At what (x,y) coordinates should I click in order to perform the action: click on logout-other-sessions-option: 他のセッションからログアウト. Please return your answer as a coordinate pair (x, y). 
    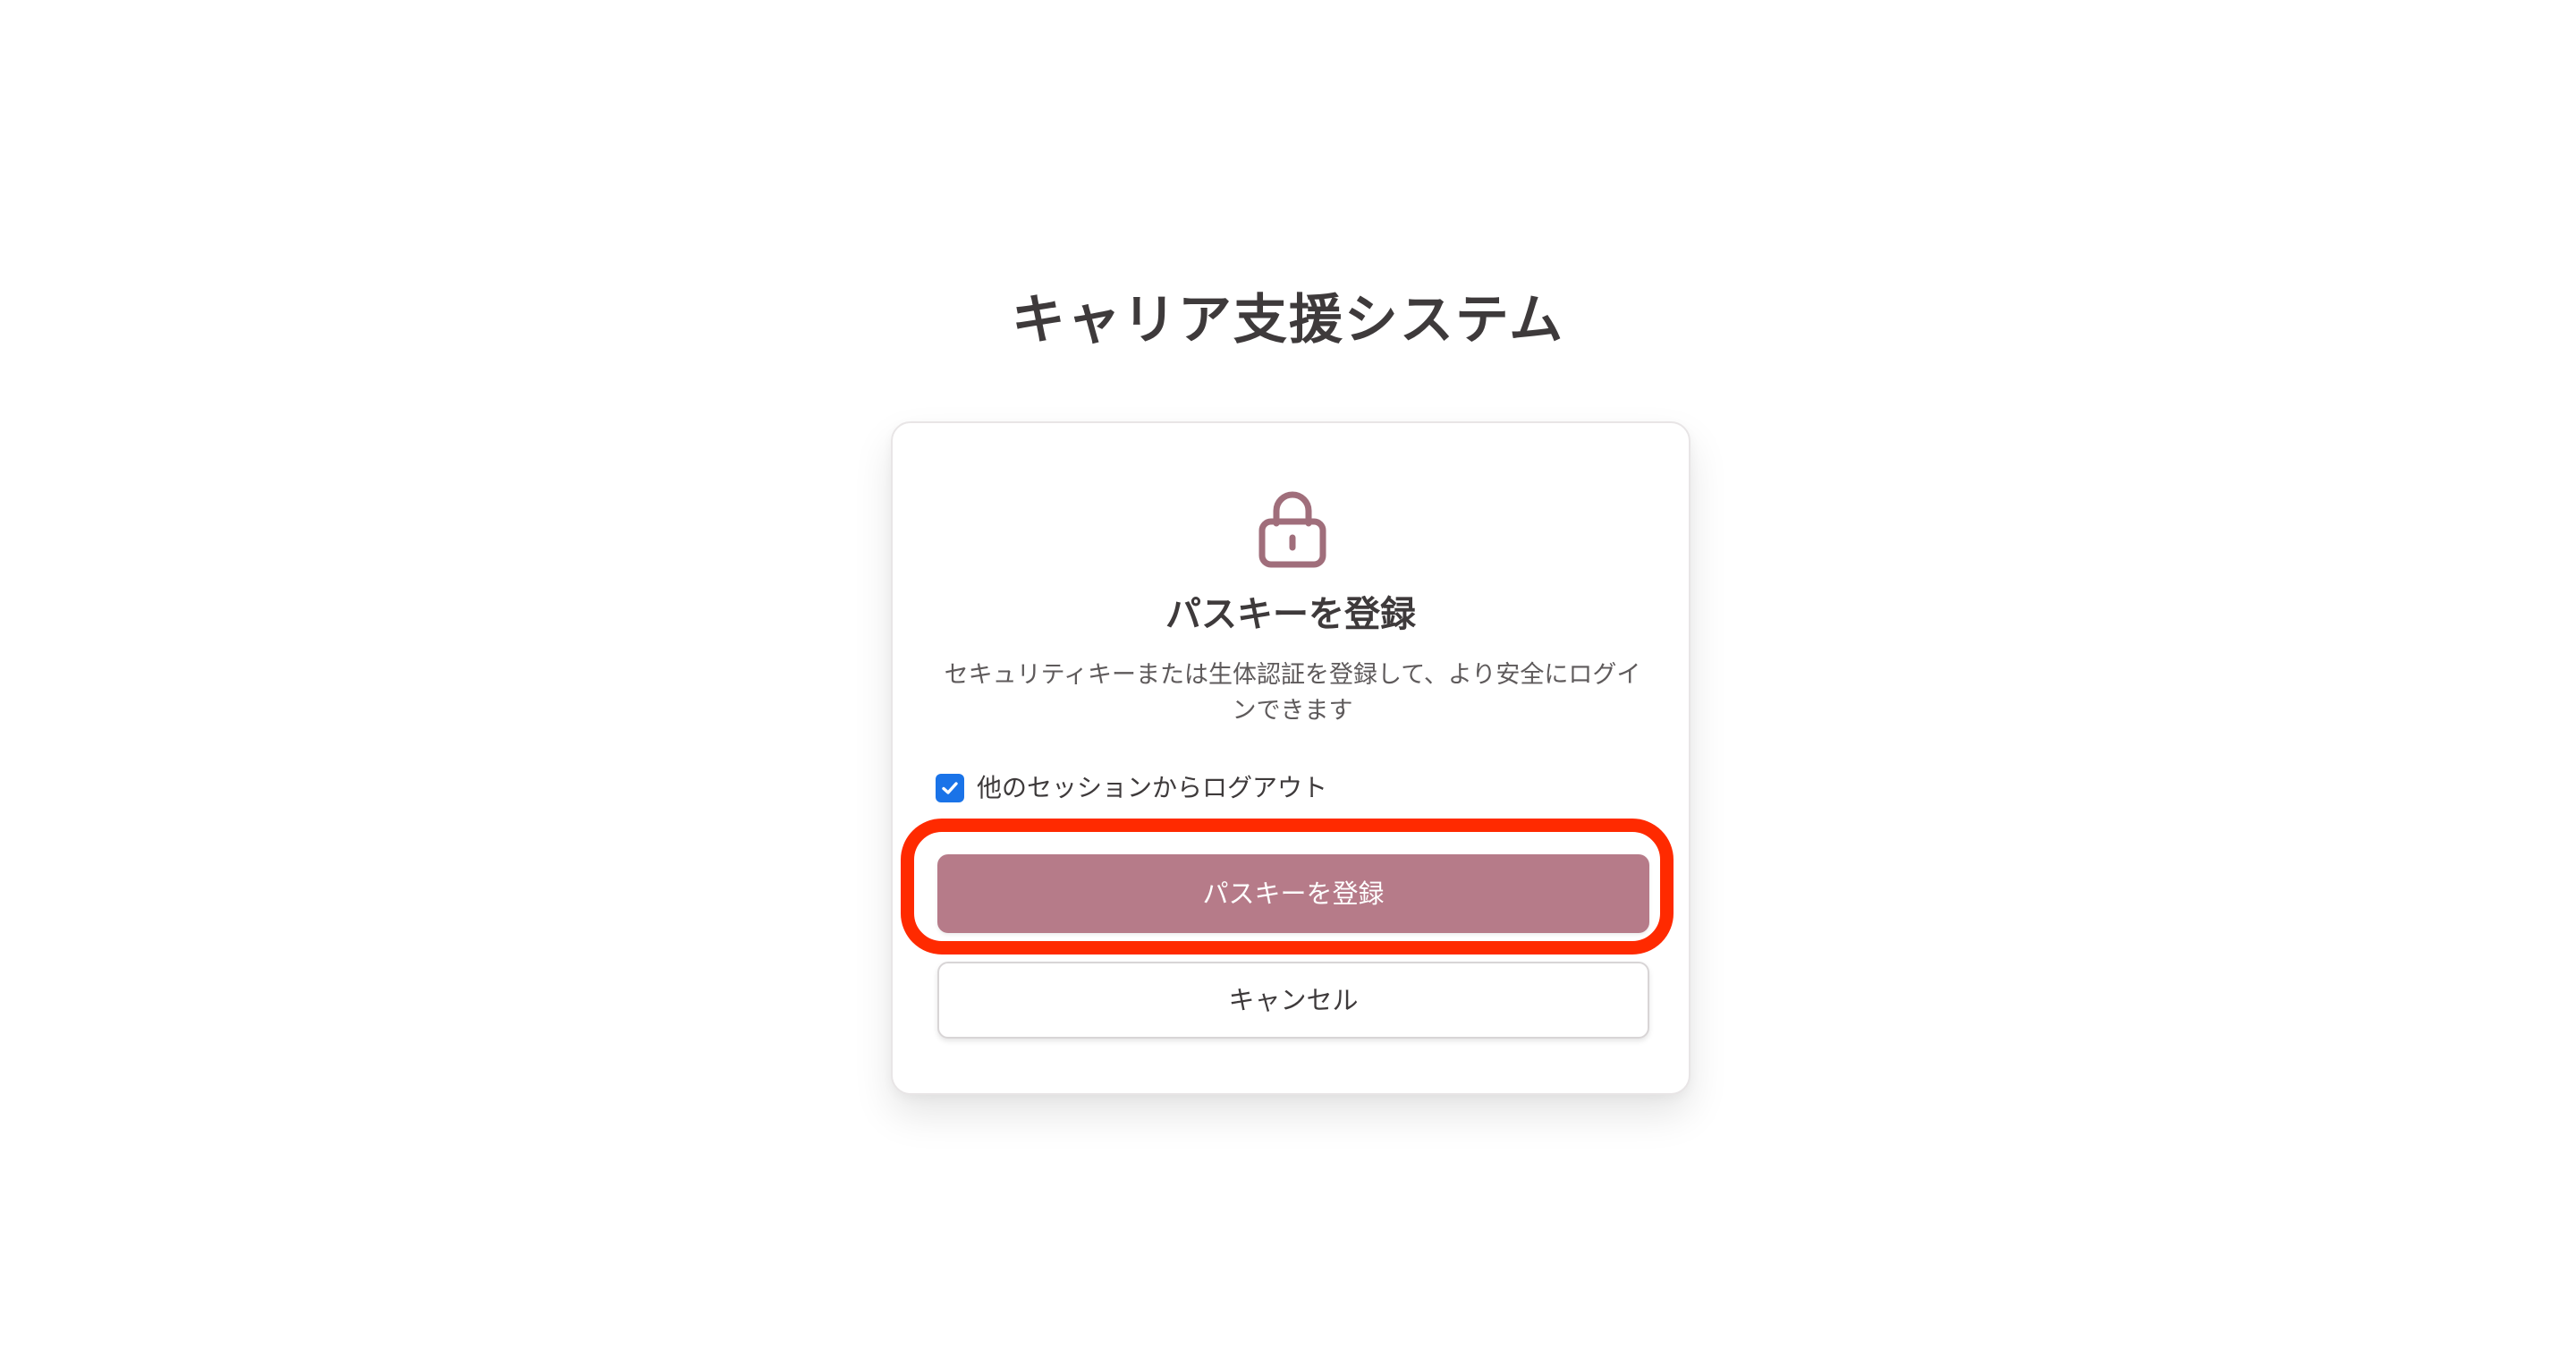
    Looking at the image, I should click on (1131, 788).